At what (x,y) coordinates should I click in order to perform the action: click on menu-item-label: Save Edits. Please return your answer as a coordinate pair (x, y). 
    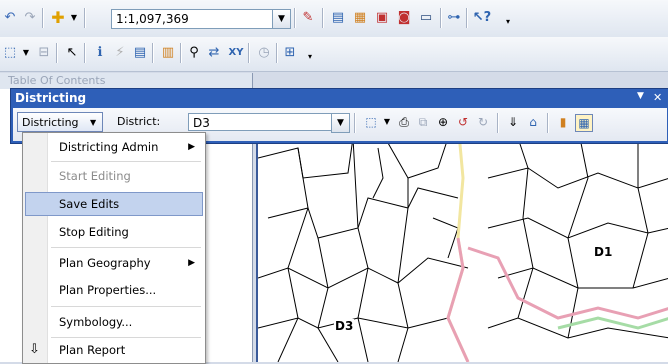
    Looking at the image, I should click on (89, 204).